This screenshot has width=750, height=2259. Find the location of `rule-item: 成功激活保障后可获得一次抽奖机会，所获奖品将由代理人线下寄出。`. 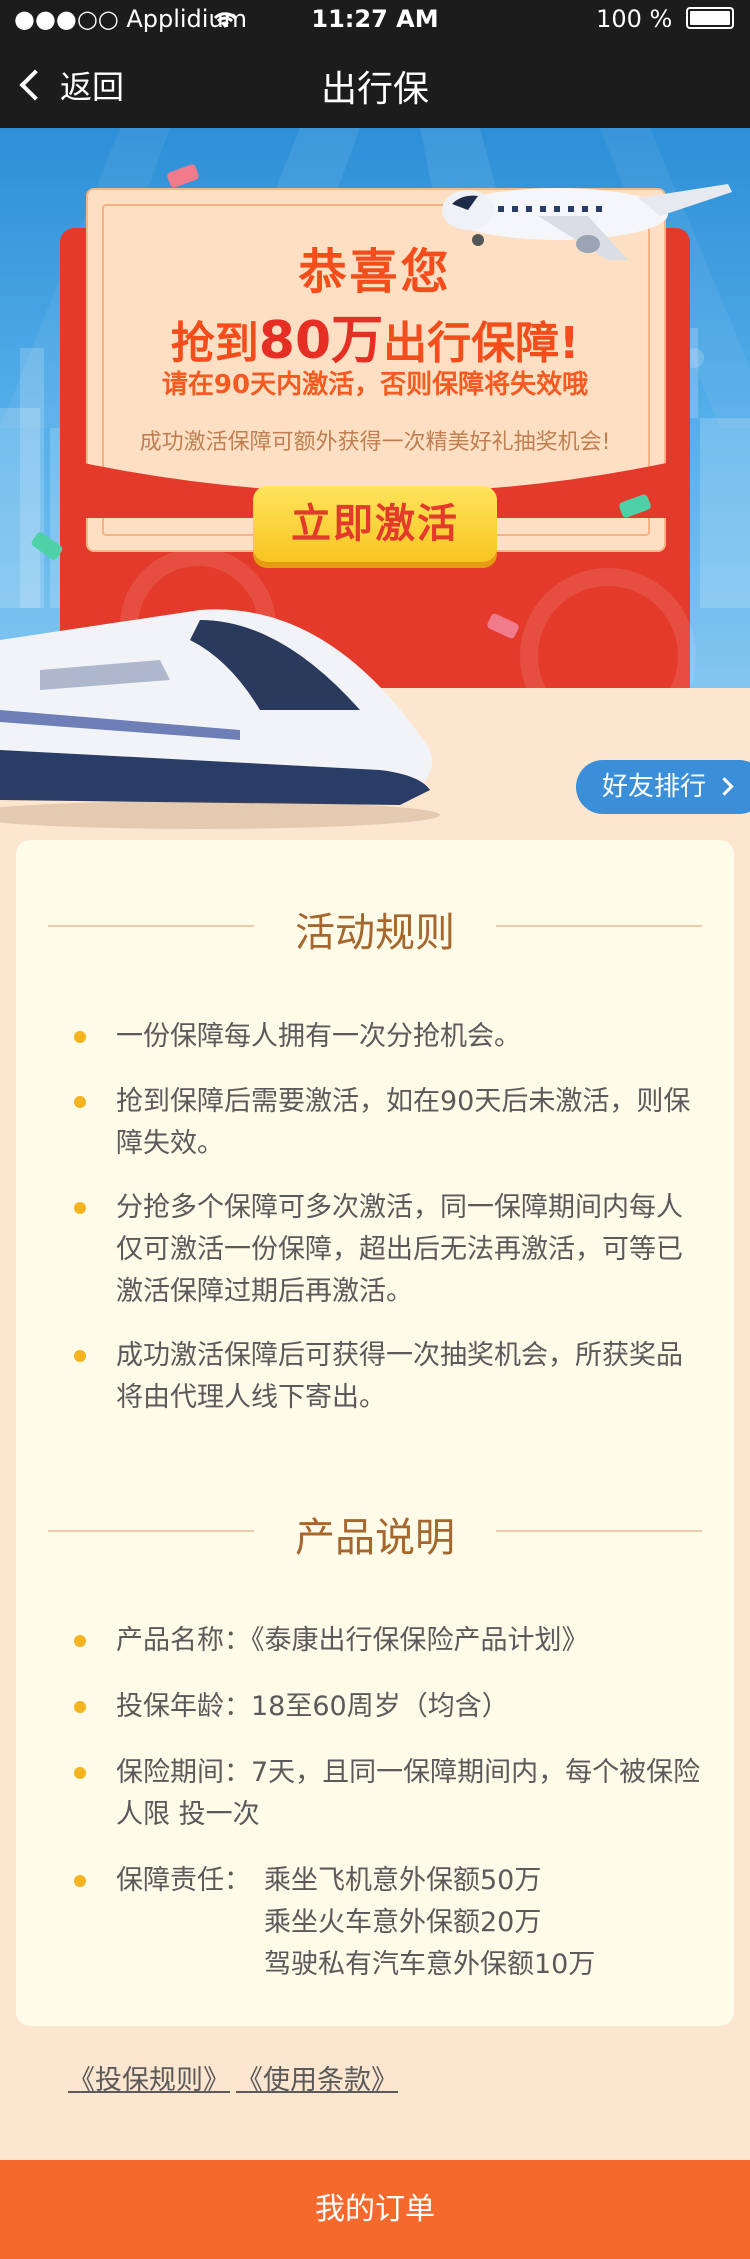

rule-item: 成功激活保障后可获得一次抽奖机会，所获奖品将由代理人线下寄出。 is located at coordinates (399, 1376).